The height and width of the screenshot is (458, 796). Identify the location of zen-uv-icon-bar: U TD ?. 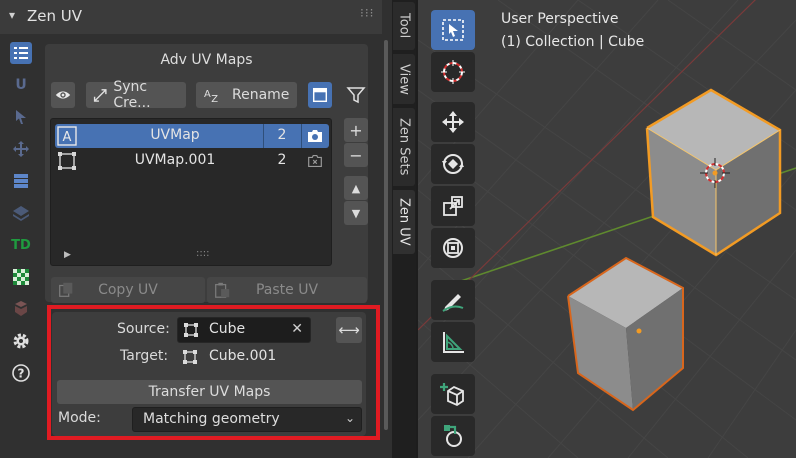
(21, 236).